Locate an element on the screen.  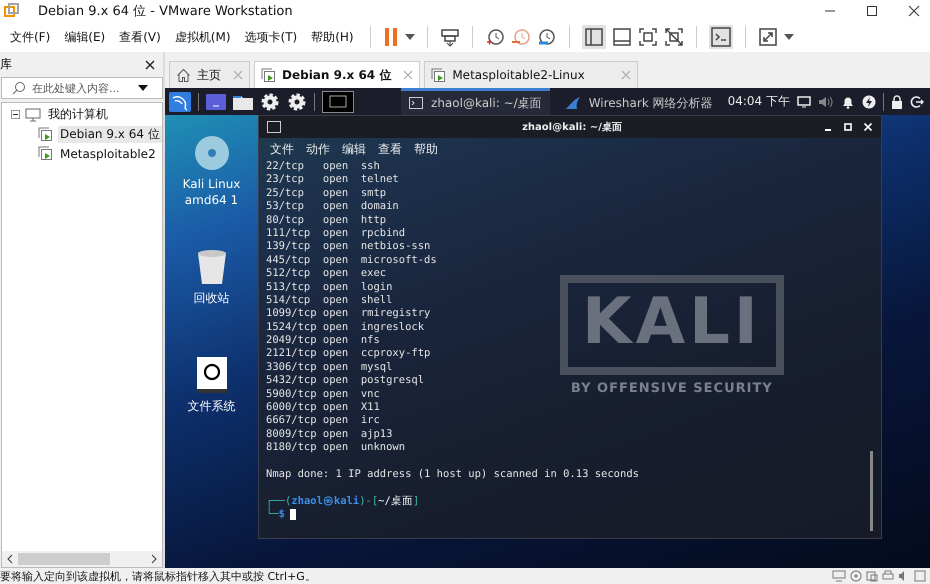
vmware-logo-icon is located at coordinates (12, 11).